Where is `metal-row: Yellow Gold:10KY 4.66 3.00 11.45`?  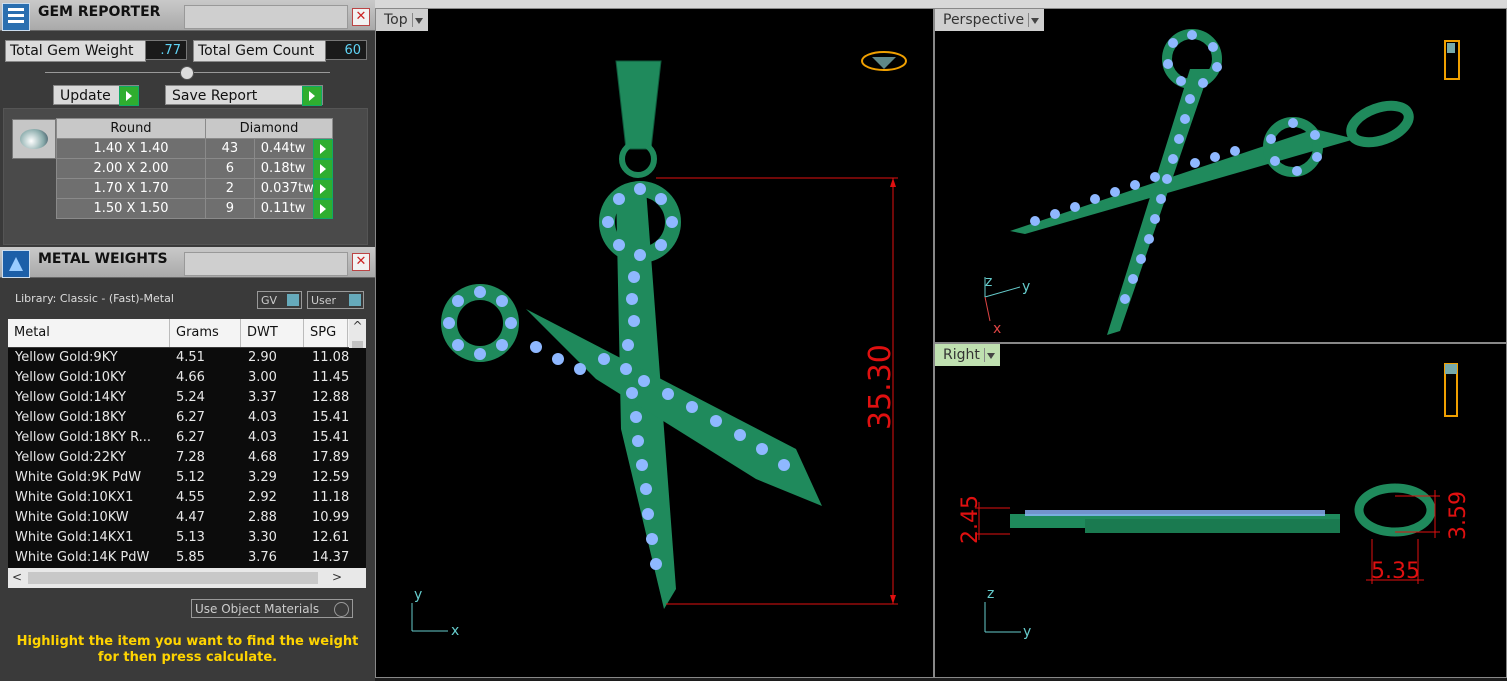 metal-row: Yellow Gold:10KY 4.66 3.00 11.45 is located at coordinates (187, 378).